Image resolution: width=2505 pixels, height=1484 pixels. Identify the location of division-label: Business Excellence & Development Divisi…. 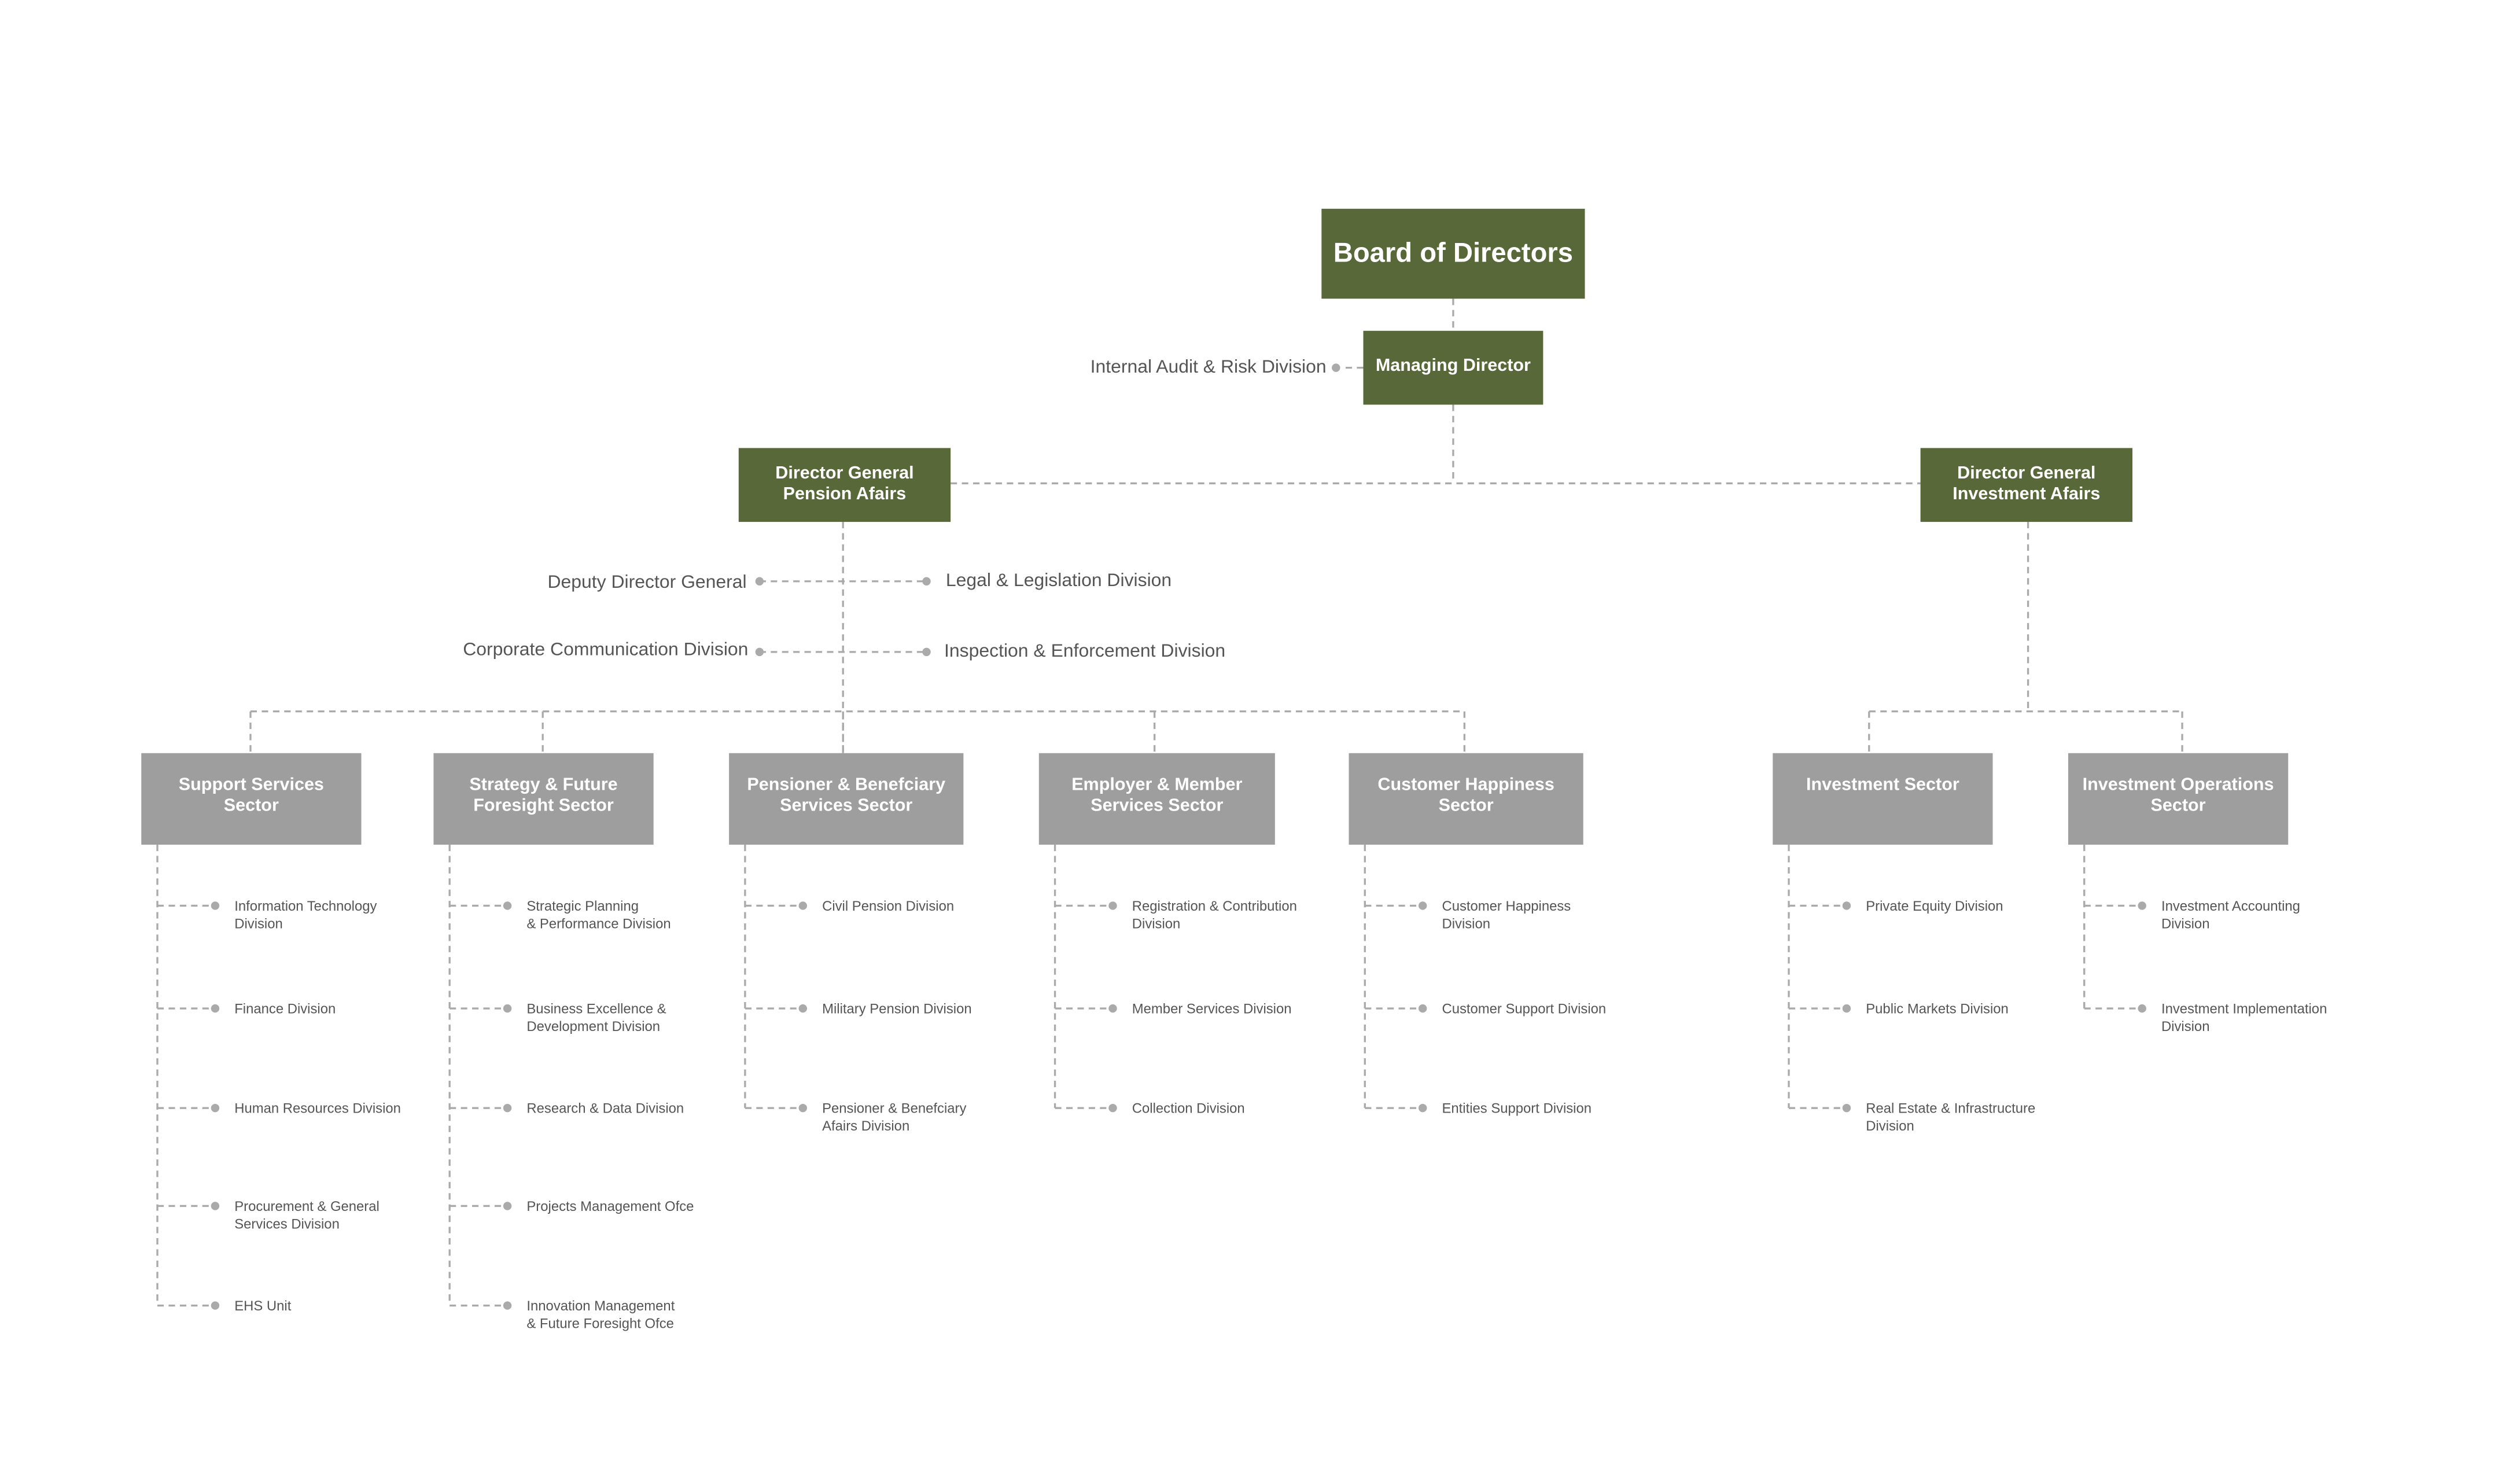
(596, 1017).